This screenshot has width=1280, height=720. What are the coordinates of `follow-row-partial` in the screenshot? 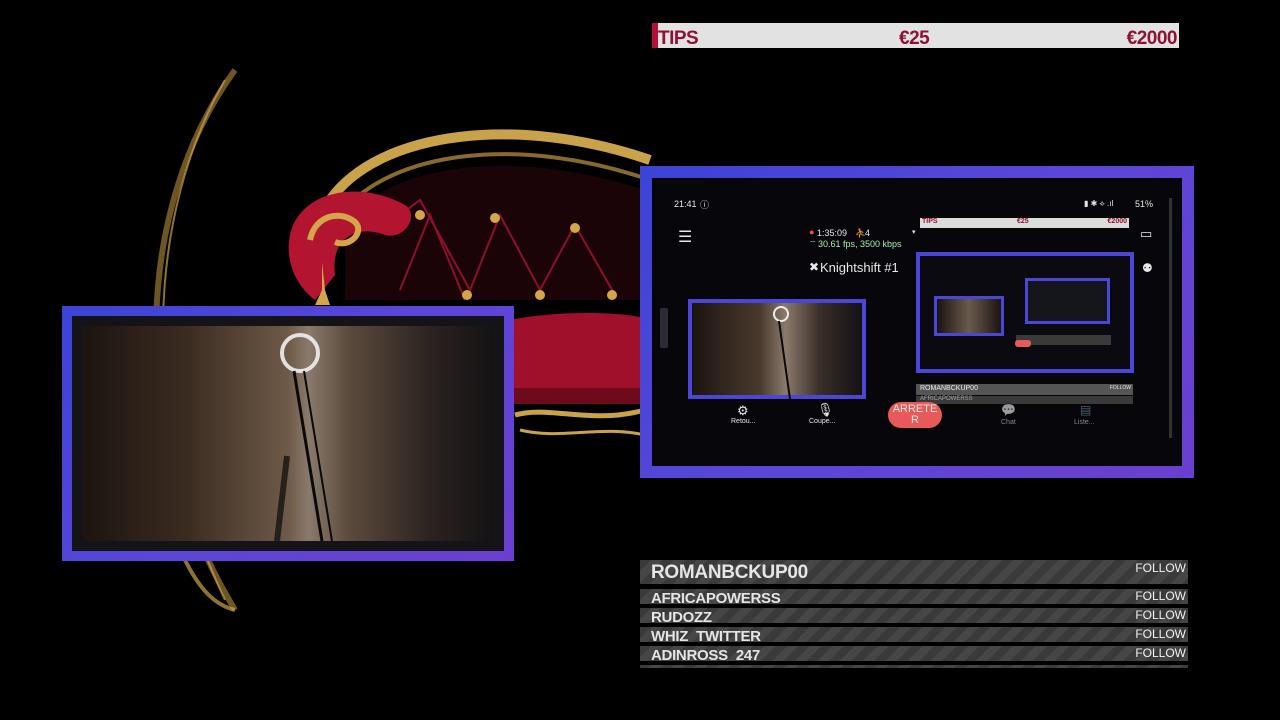 It's located at (914, 666).